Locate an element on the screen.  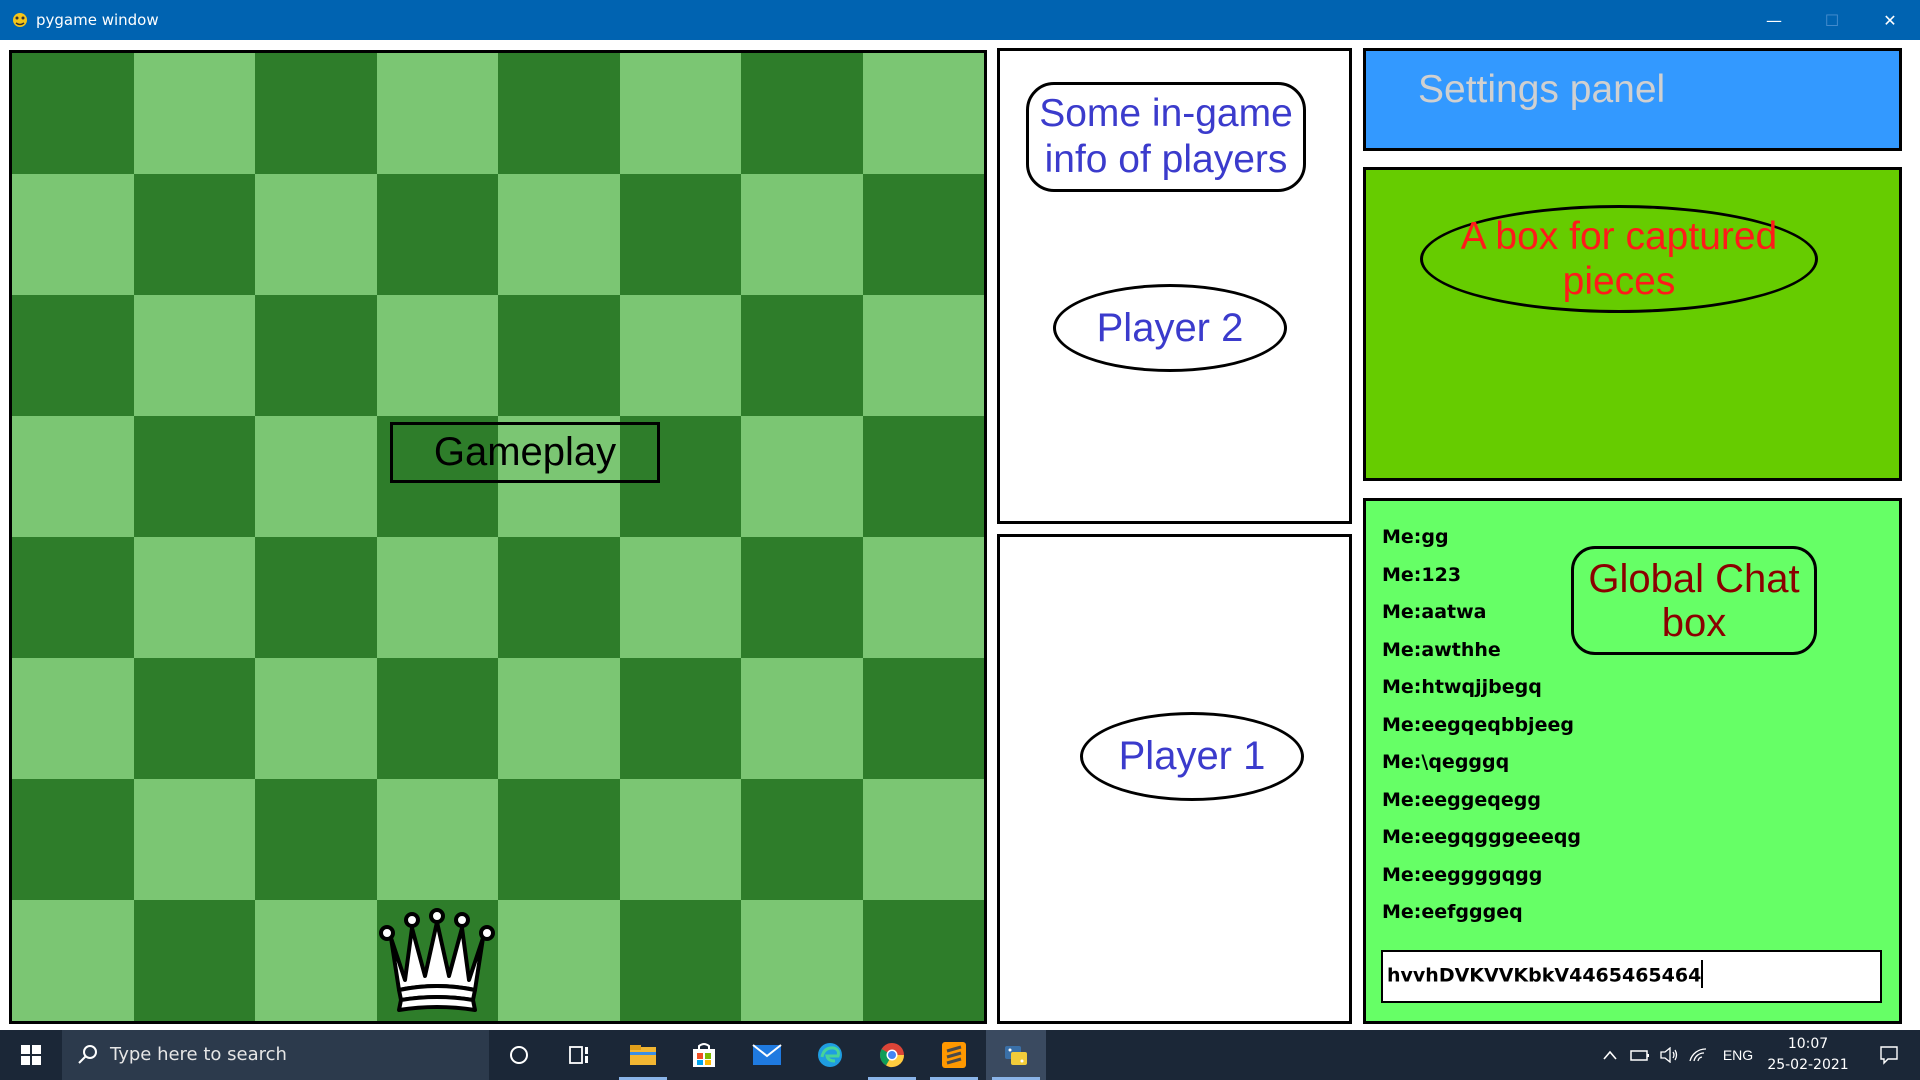
maximize-button: ☐ is located at coordinates (1832, 20).